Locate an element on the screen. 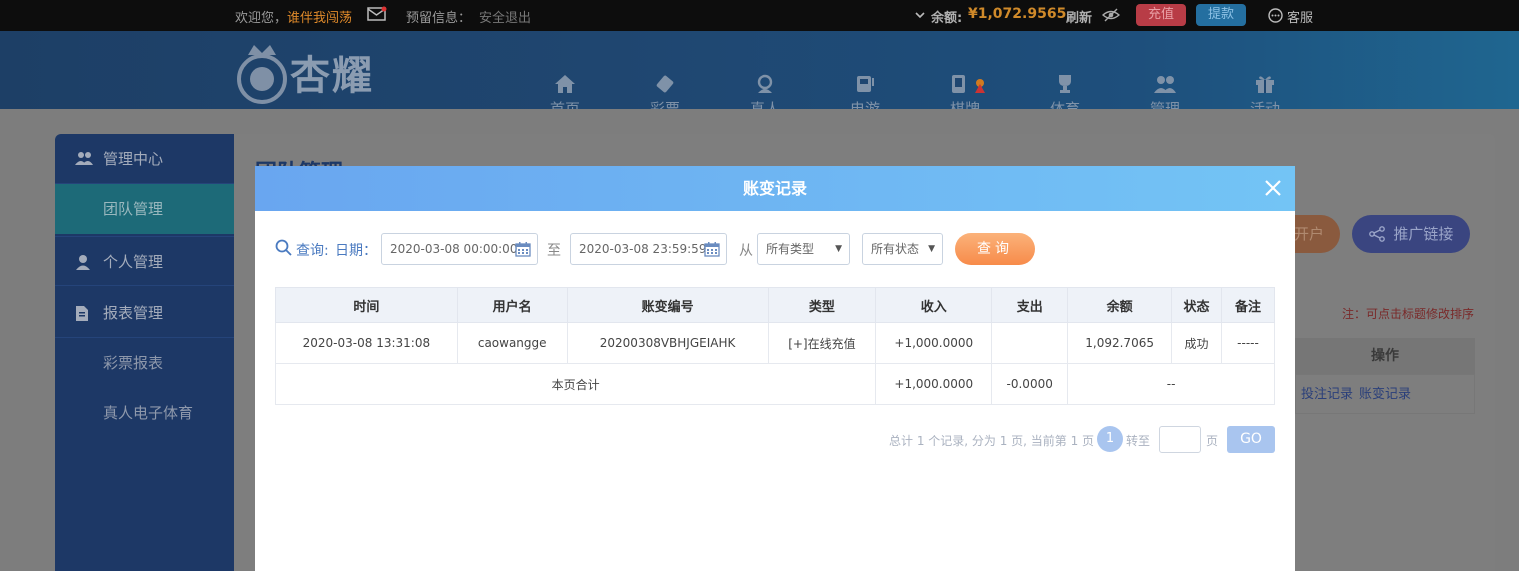 The height and width of the screenshot is (571, 1519). pager-current-page: 1 is located at coordinates (1110, 439).